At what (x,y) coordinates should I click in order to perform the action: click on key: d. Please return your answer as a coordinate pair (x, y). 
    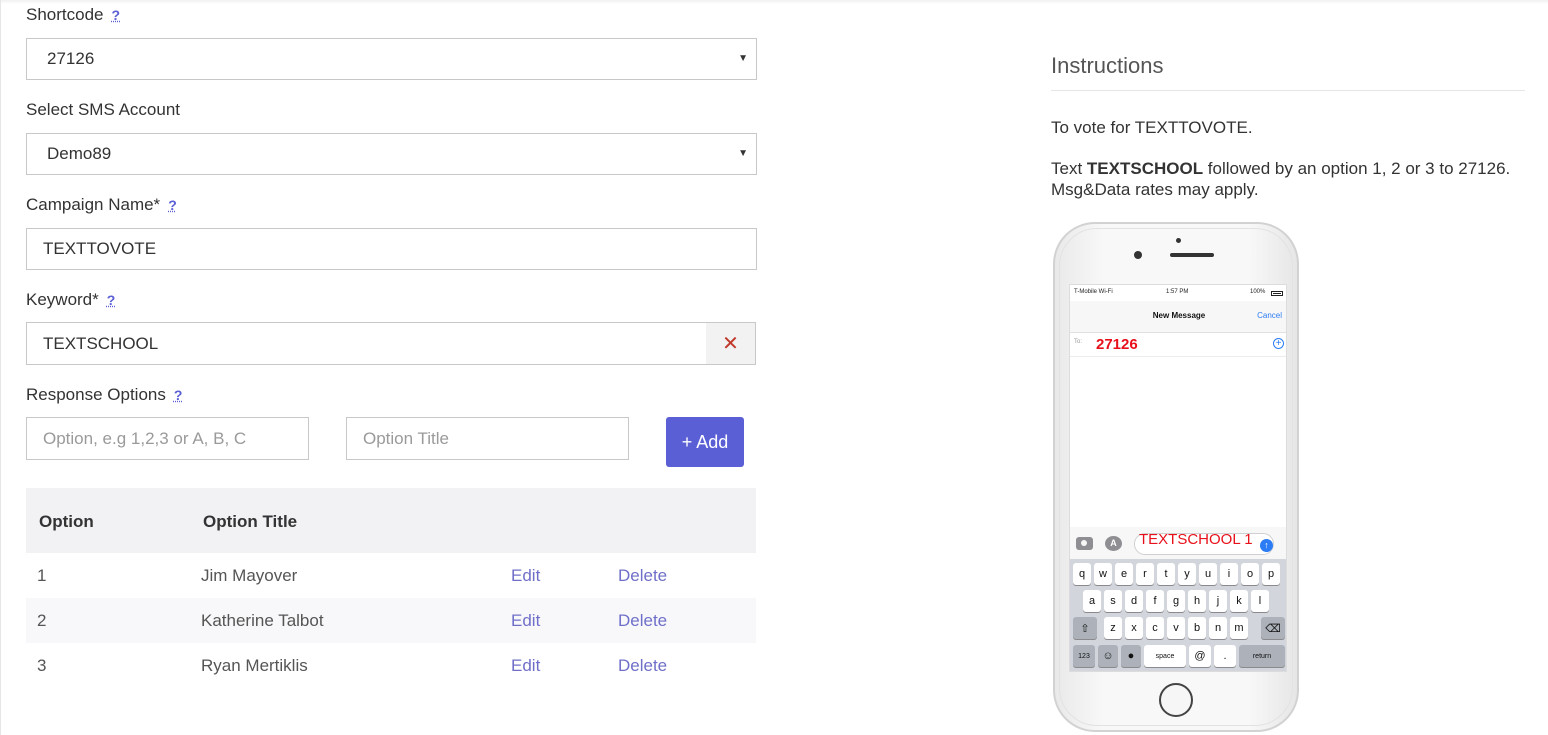
    Looking at the image, I should click on (1134, 601).